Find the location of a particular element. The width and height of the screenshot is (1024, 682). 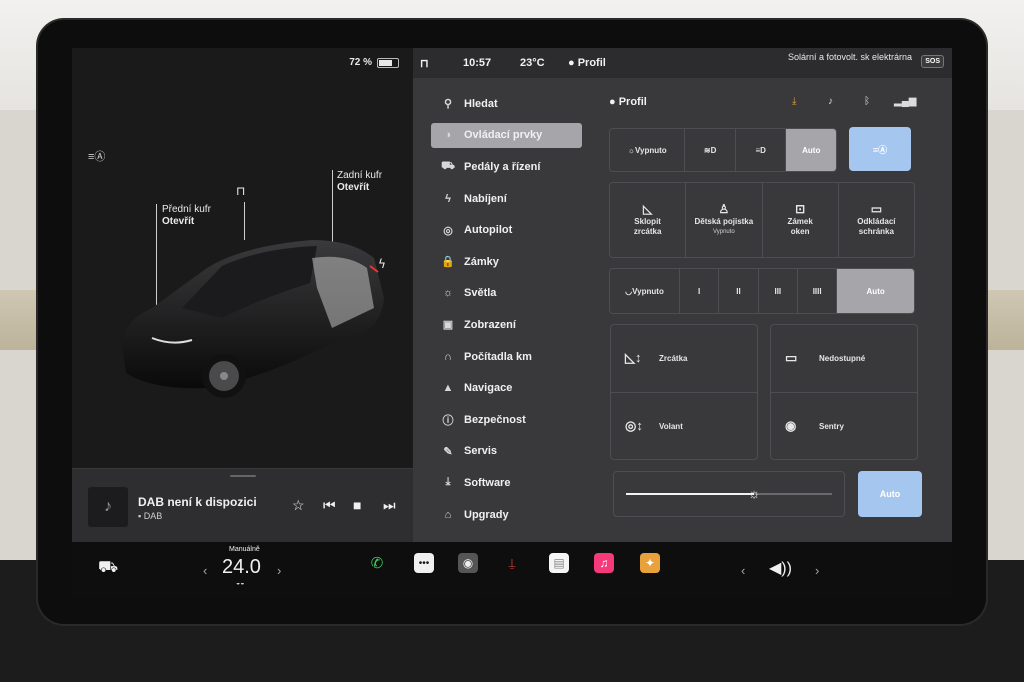

rear-trunk-control: Zadní kufr Otevřít is located at coordinates (359, 182).